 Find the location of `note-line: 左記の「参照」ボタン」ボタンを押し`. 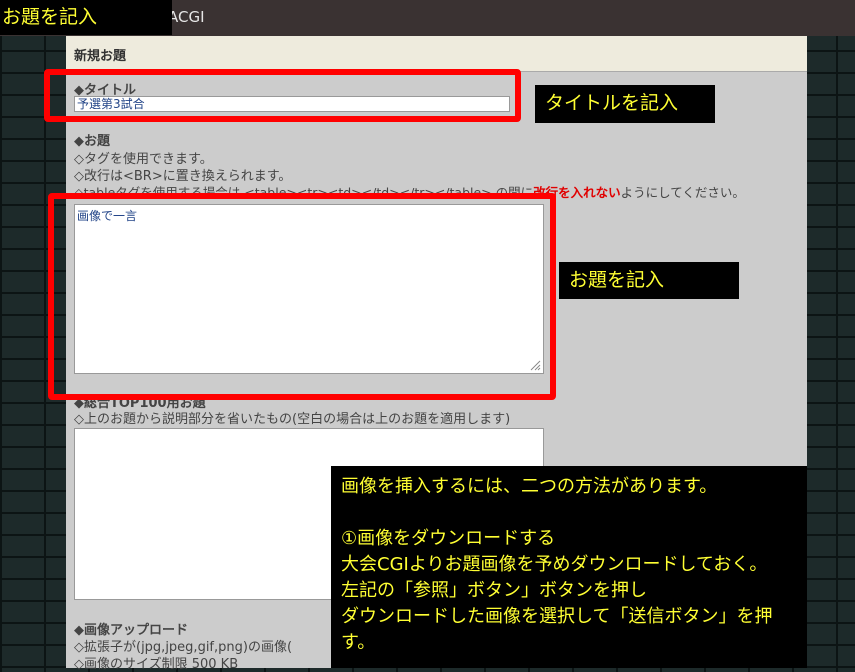

note-line: 左記の「参照」ボタン」ボタンを押し is located at coordinates (494, 590).